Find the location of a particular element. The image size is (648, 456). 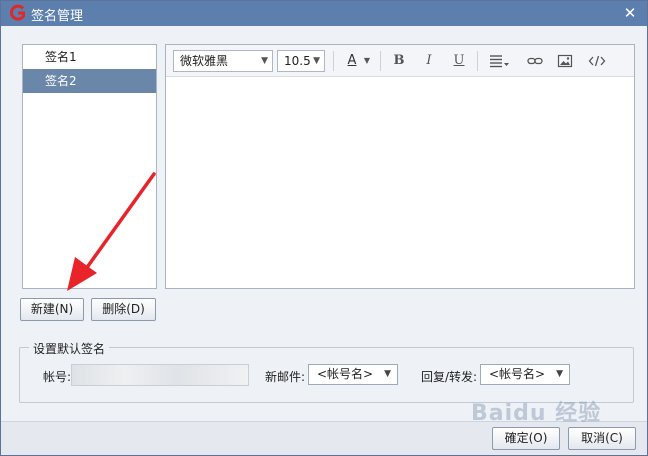

reply-forward-value: <帐号名> is located at coordinates (517, 374).